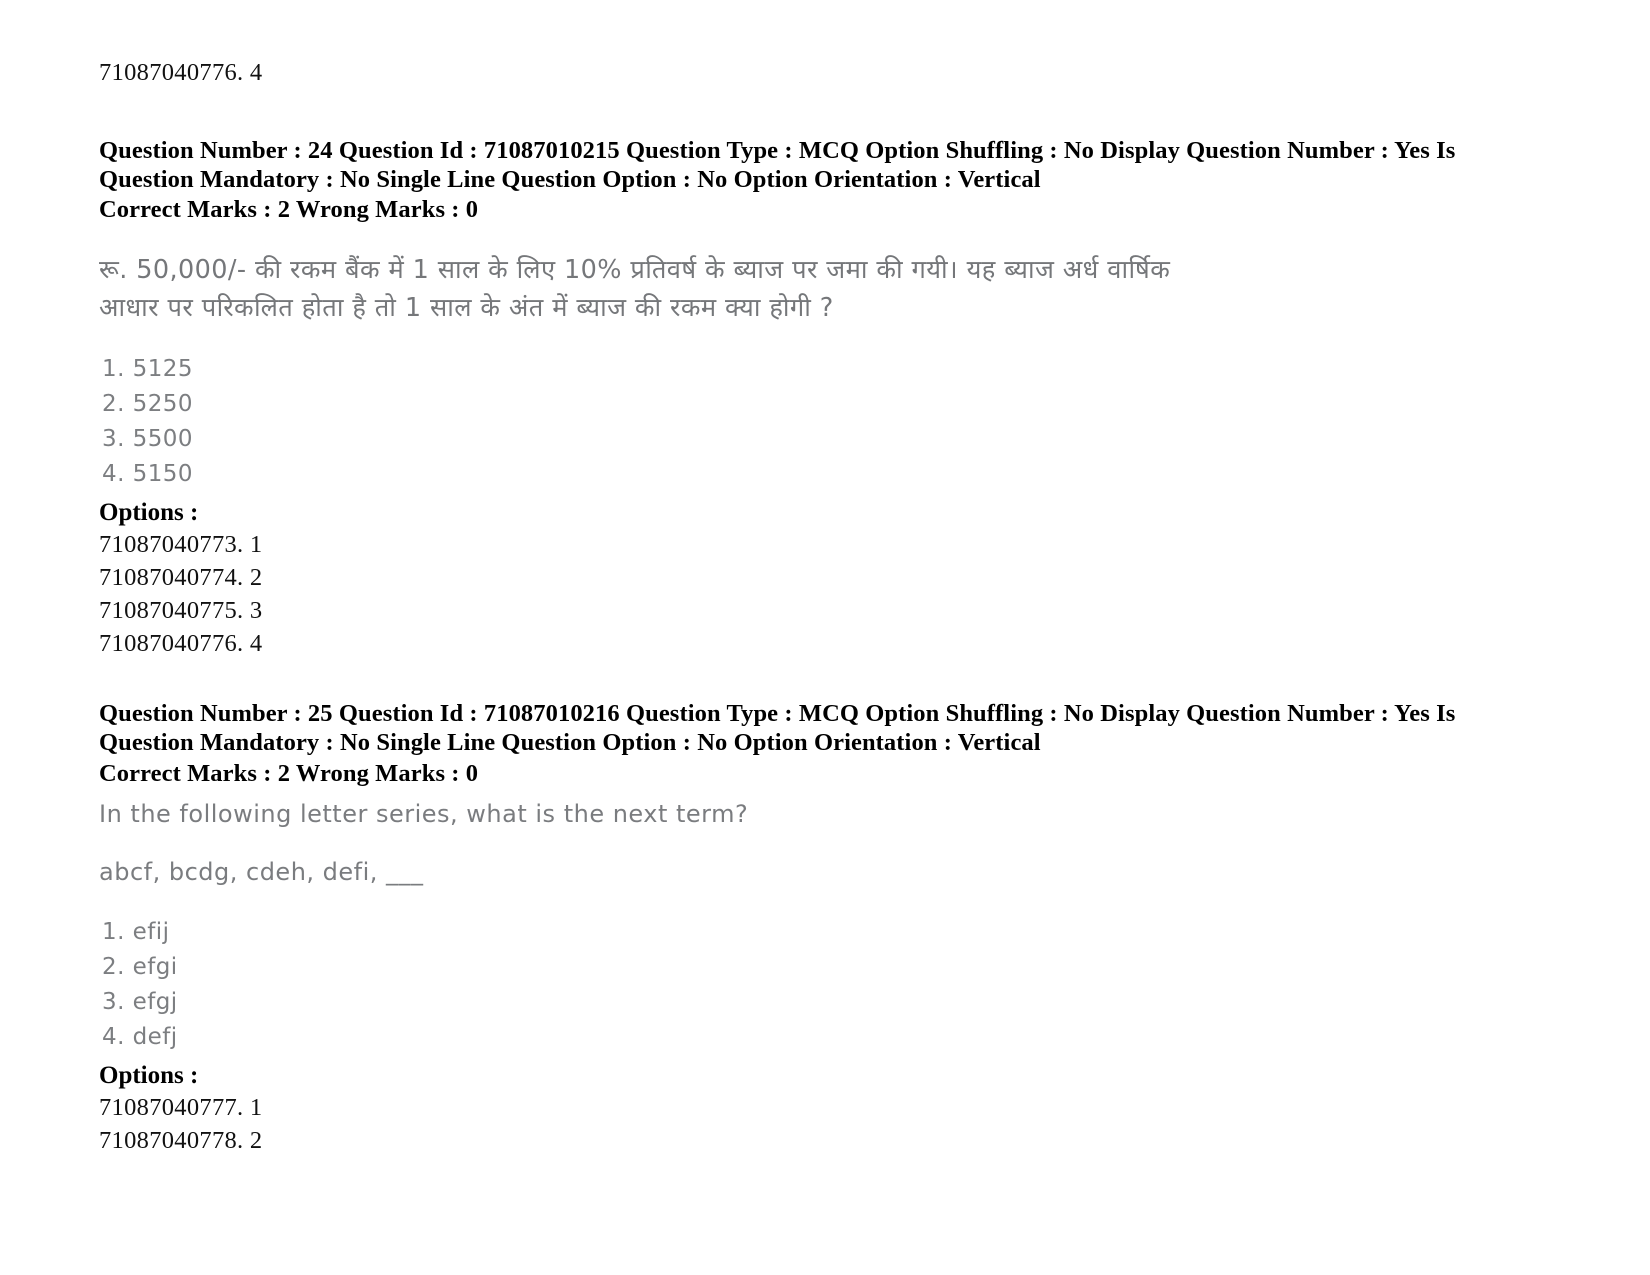  I want to click on question-24-choice-4: 4. 5150, so click(147, 474).